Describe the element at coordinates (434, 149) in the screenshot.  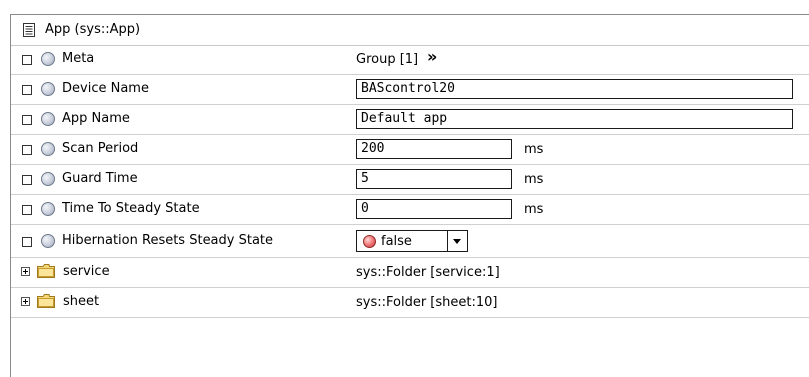
I see `scan-period-field: 200` at that location.